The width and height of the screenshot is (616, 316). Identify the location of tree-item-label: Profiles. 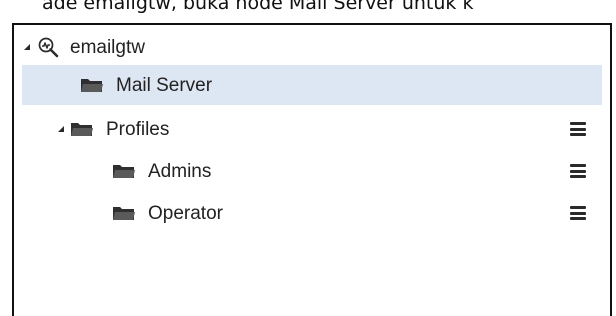
(138, 129).